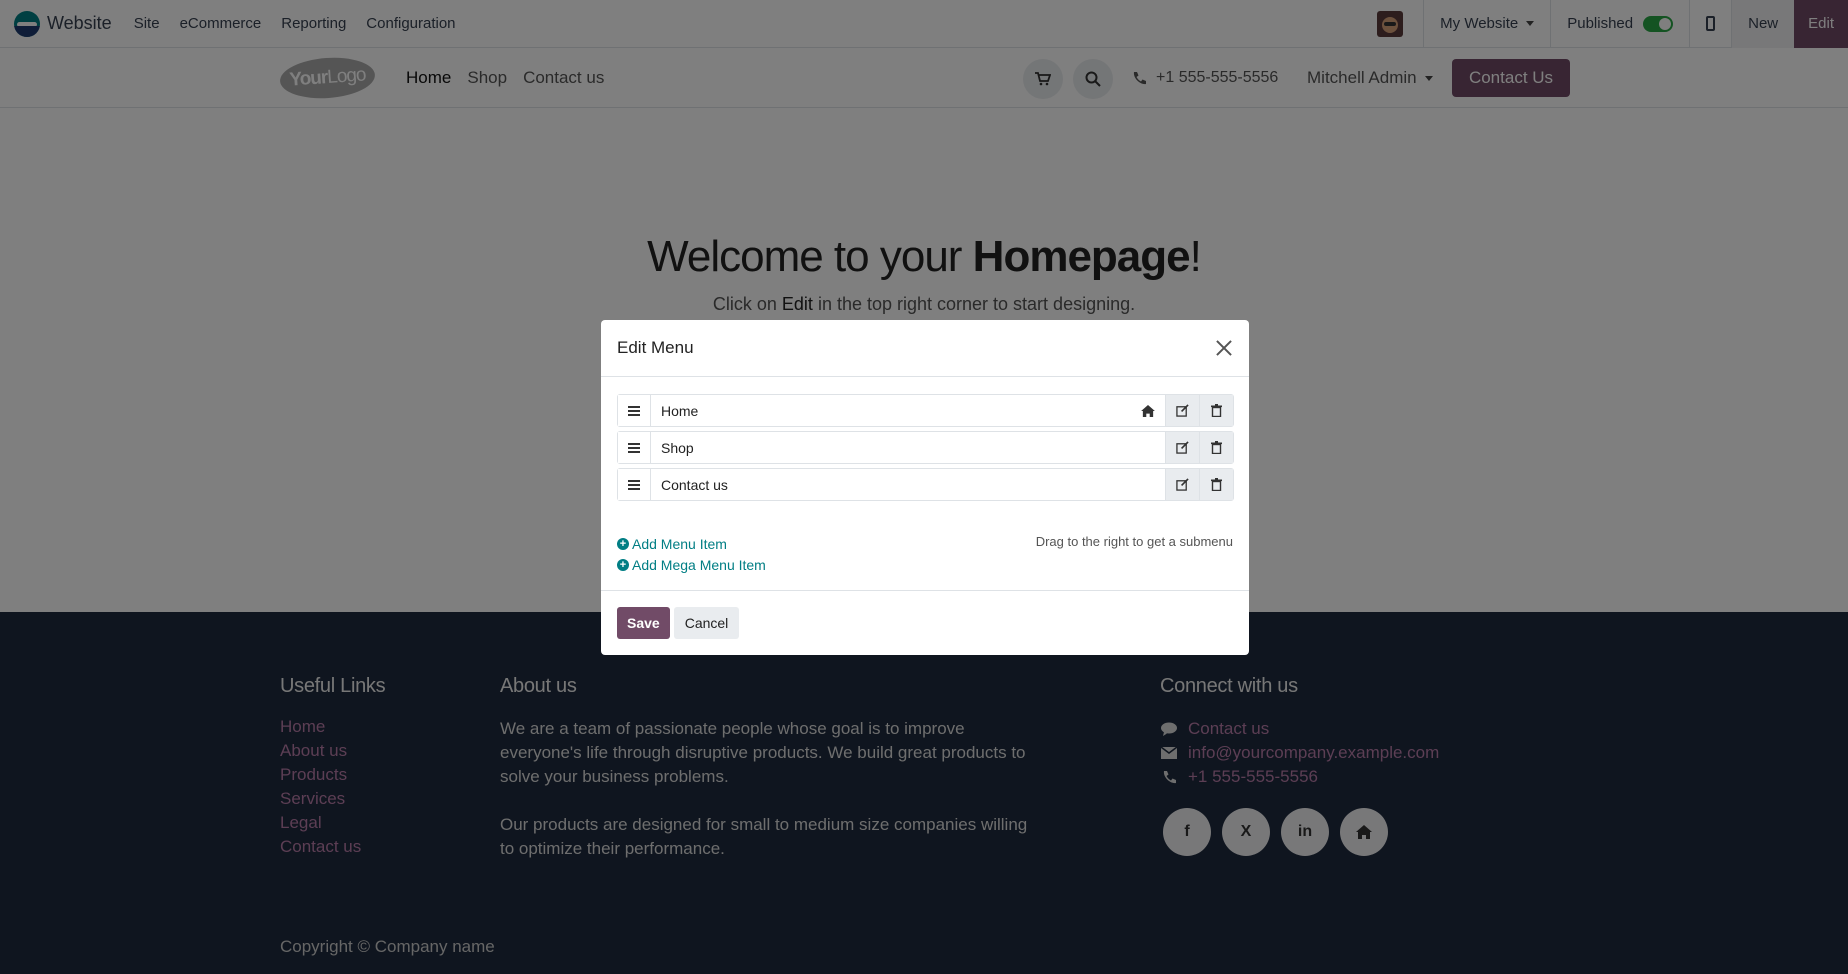 The height and width of the screenshot is (974, 1848). What do you see at coordinates (1134, 541) in the screenshot?
I see `submenu-hint: Drag to the right to get a submenu` at bounding box center [1134, 541].